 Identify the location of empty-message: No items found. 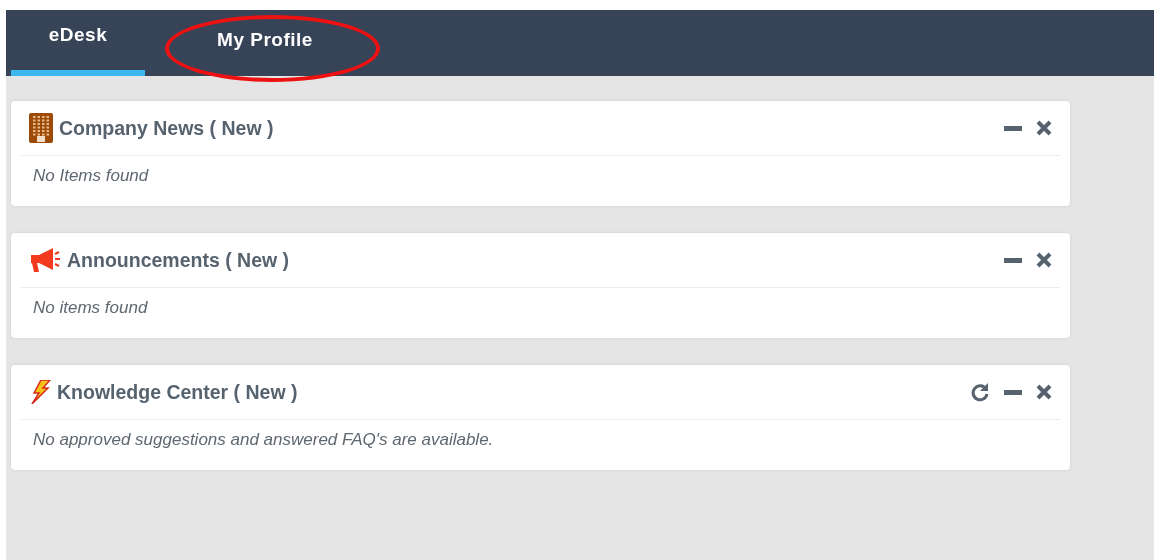
(91, 308).